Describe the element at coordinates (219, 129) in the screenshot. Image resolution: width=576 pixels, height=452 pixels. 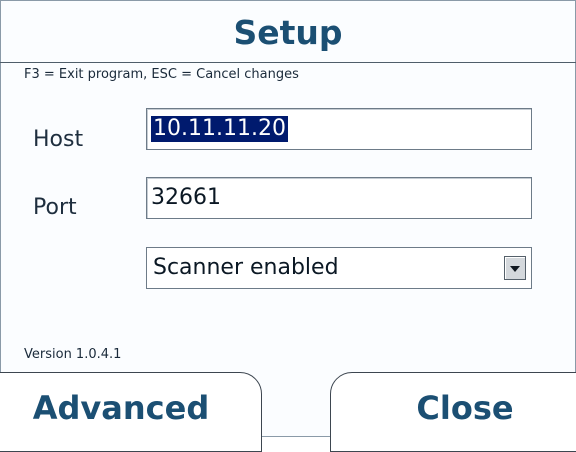
I see `host-value-selection: 10.11.11.20` at that location.